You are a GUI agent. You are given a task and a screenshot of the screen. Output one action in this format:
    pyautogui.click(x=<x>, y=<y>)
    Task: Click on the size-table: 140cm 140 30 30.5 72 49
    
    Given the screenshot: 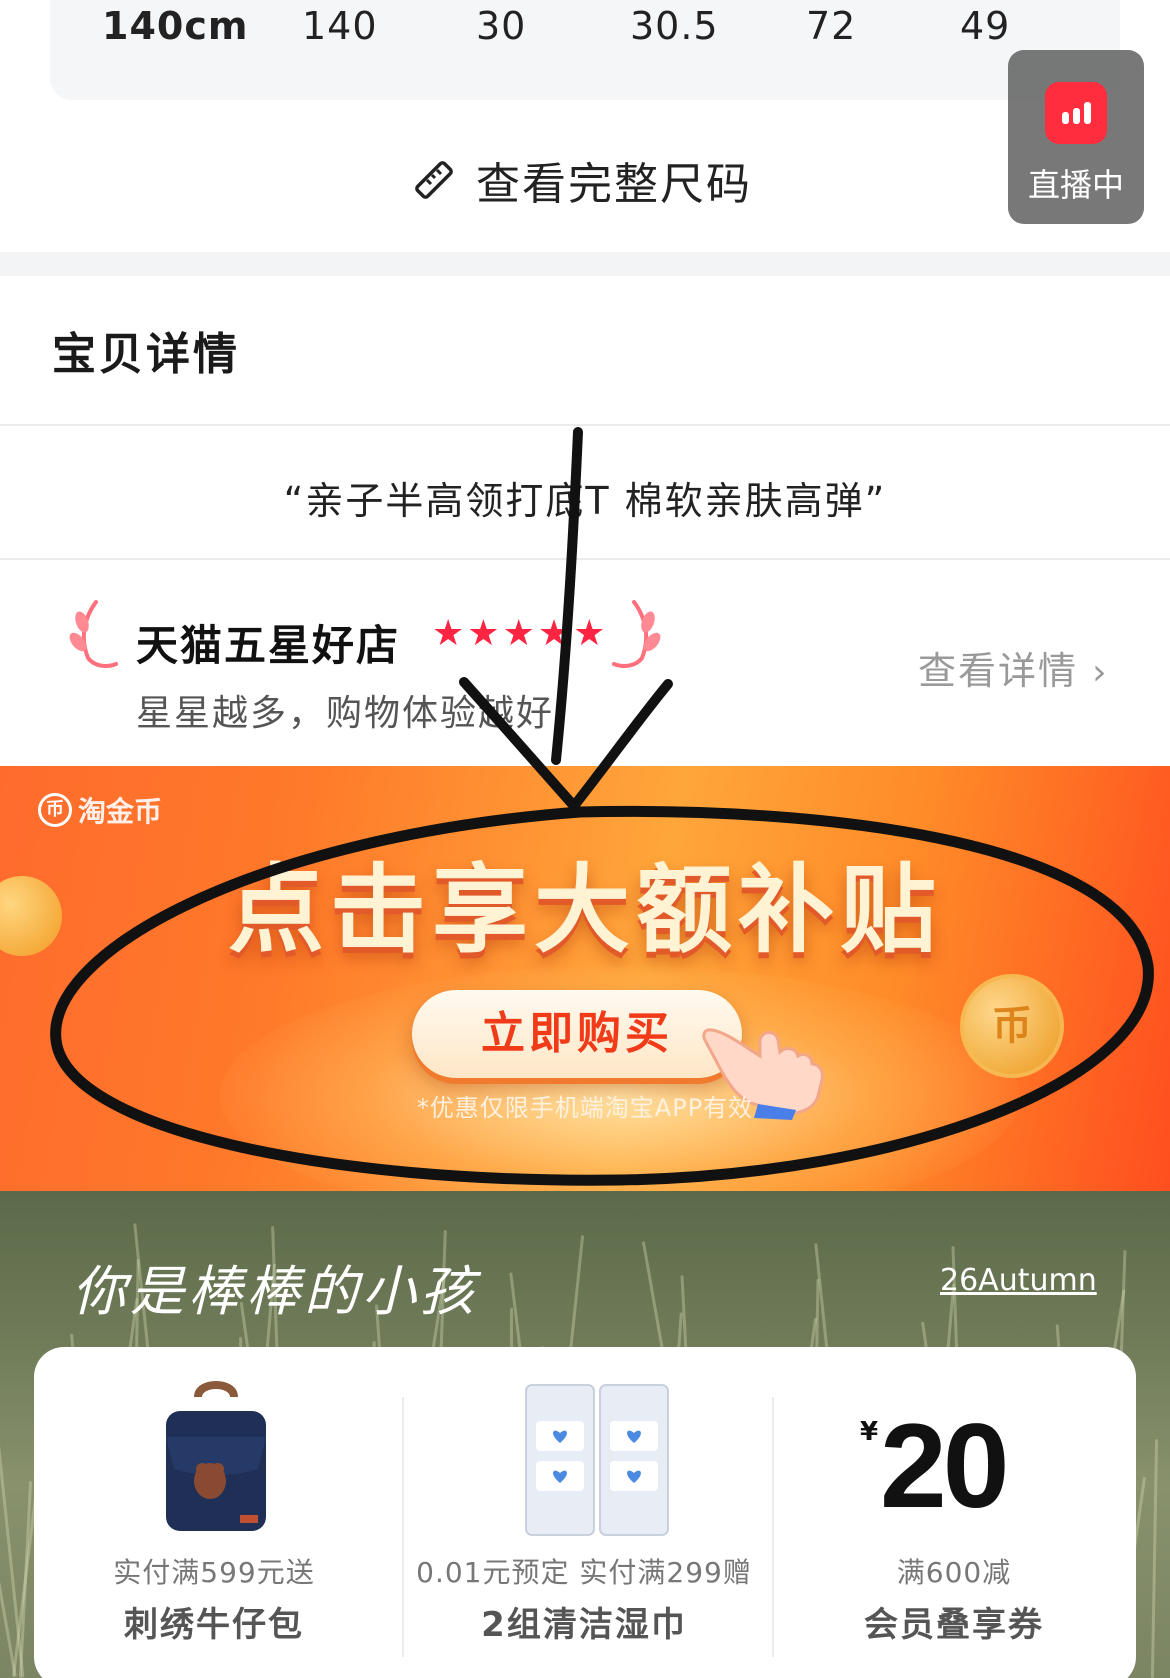 What is the action you would take?
    pyautogui.click(x=585, y=50)
    